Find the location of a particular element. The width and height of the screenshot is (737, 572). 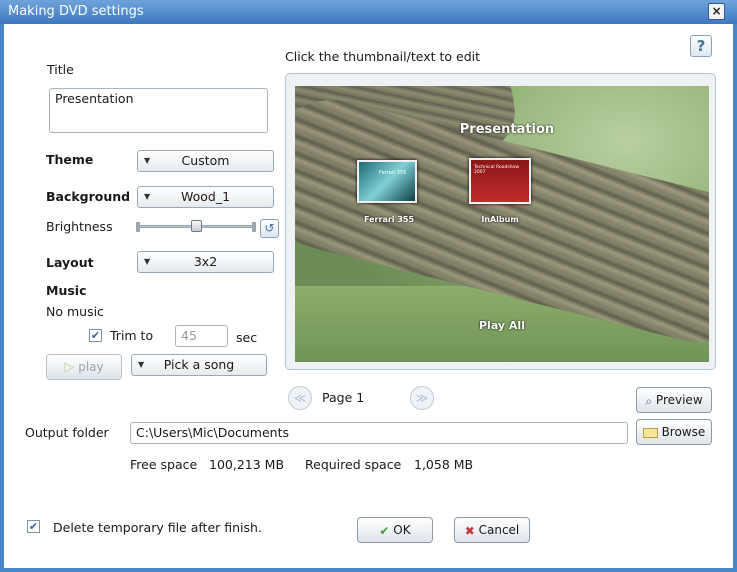

brightness-label: Brightness is located at coordinates (79, 226).